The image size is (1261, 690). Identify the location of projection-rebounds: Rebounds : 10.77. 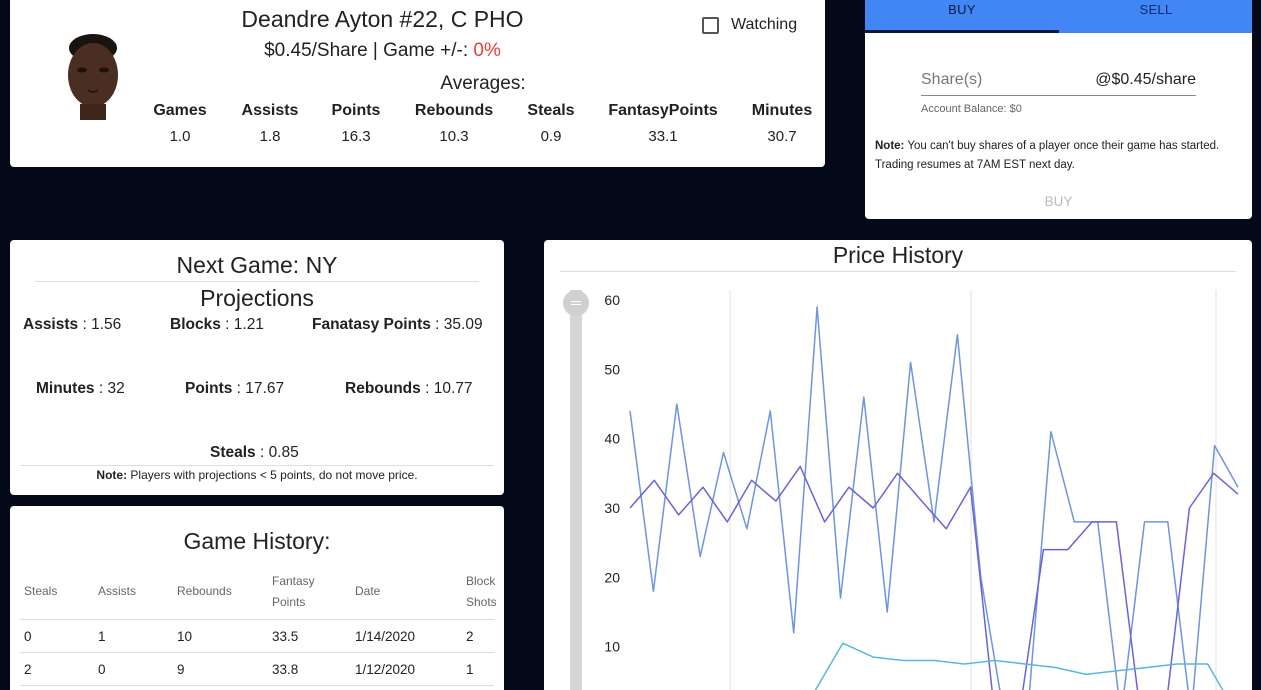
(409, 389).